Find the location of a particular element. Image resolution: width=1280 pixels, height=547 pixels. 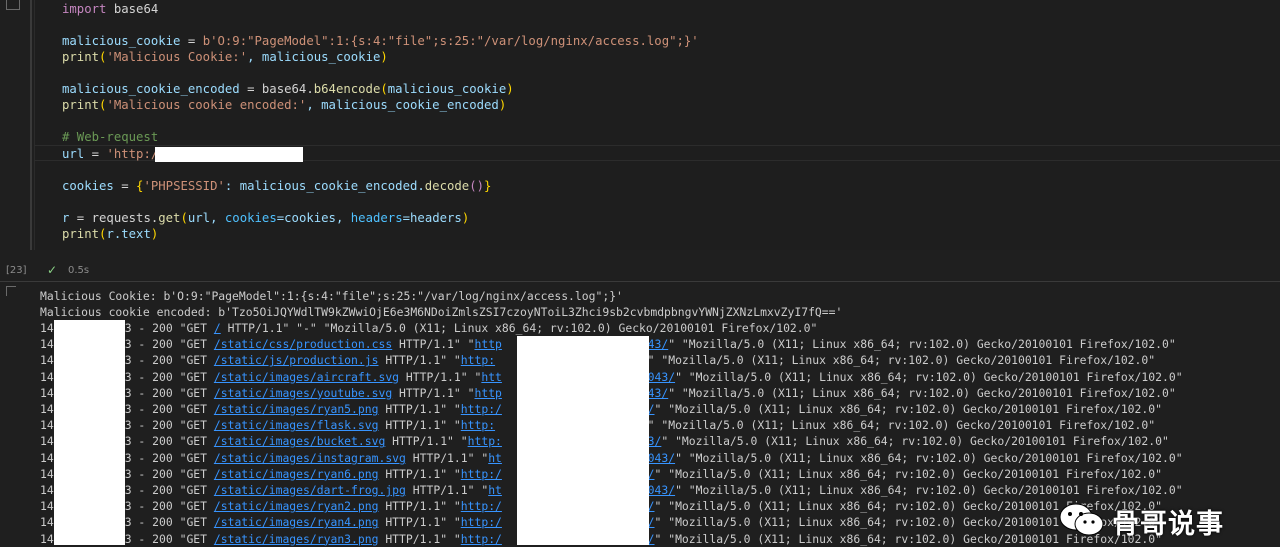

operator: = base64. is located at coordinates (276, 89).